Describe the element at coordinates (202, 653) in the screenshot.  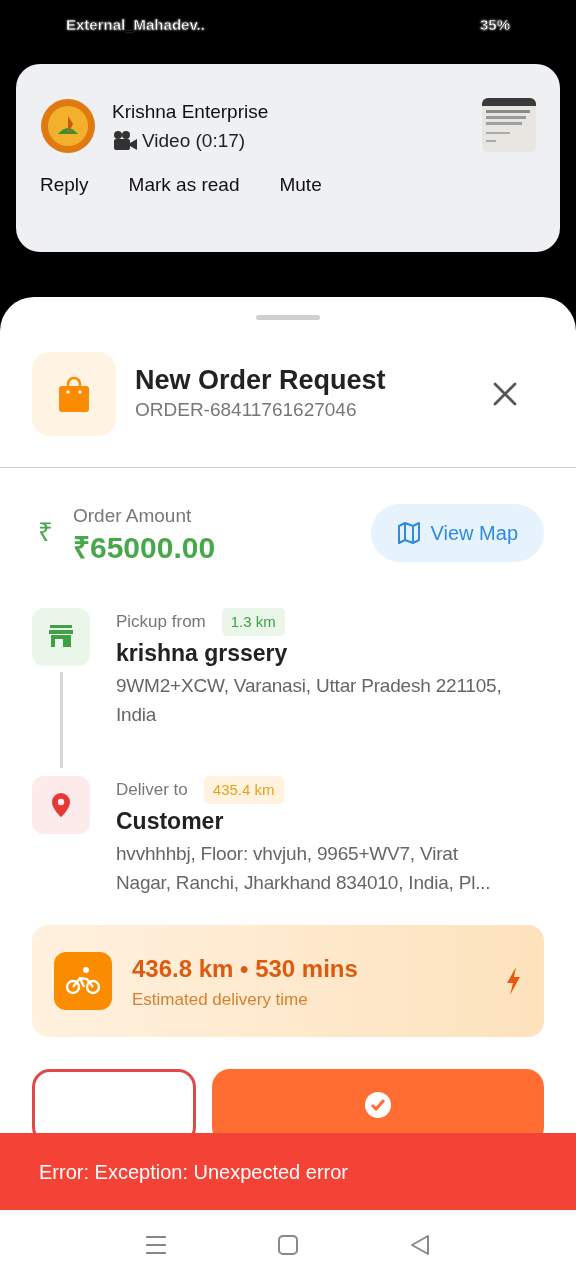
I see `stop-name: krishna grssery` at that location.